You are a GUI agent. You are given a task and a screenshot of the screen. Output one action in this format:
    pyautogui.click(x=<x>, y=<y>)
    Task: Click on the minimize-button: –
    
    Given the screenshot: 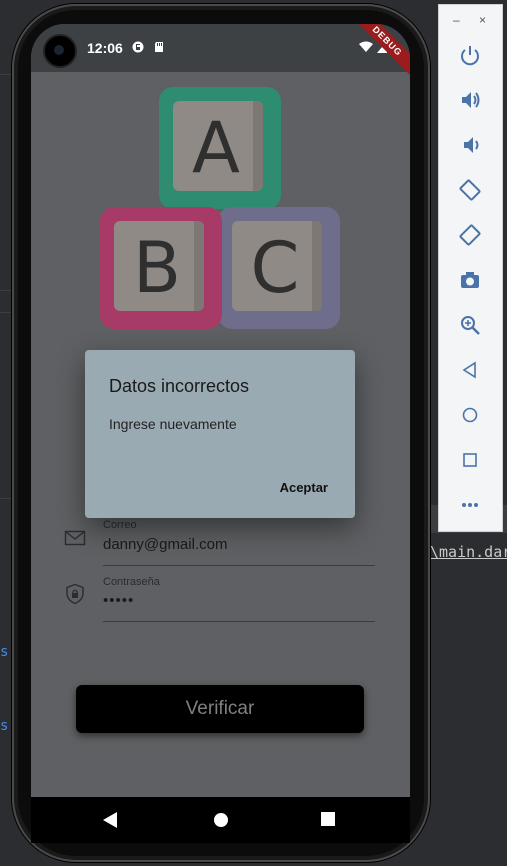 What is the action you would take?
    pyautogui.click(x=456, y=20)
    